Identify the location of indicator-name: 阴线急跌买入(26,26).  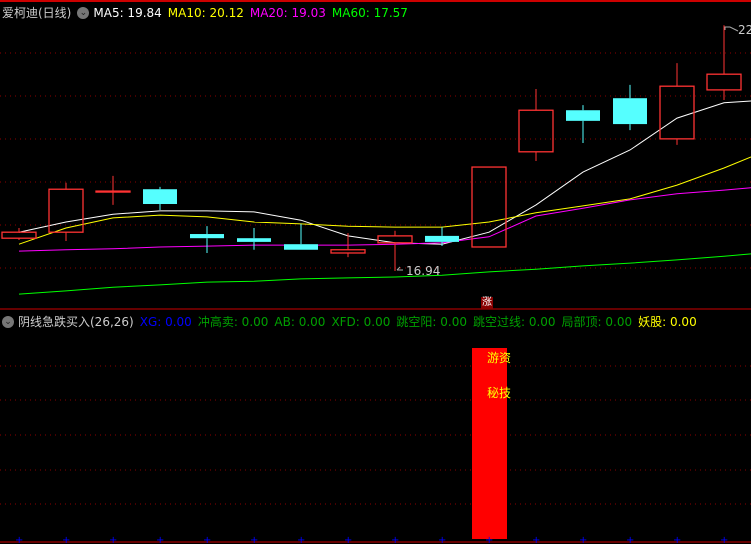
(76, 322).